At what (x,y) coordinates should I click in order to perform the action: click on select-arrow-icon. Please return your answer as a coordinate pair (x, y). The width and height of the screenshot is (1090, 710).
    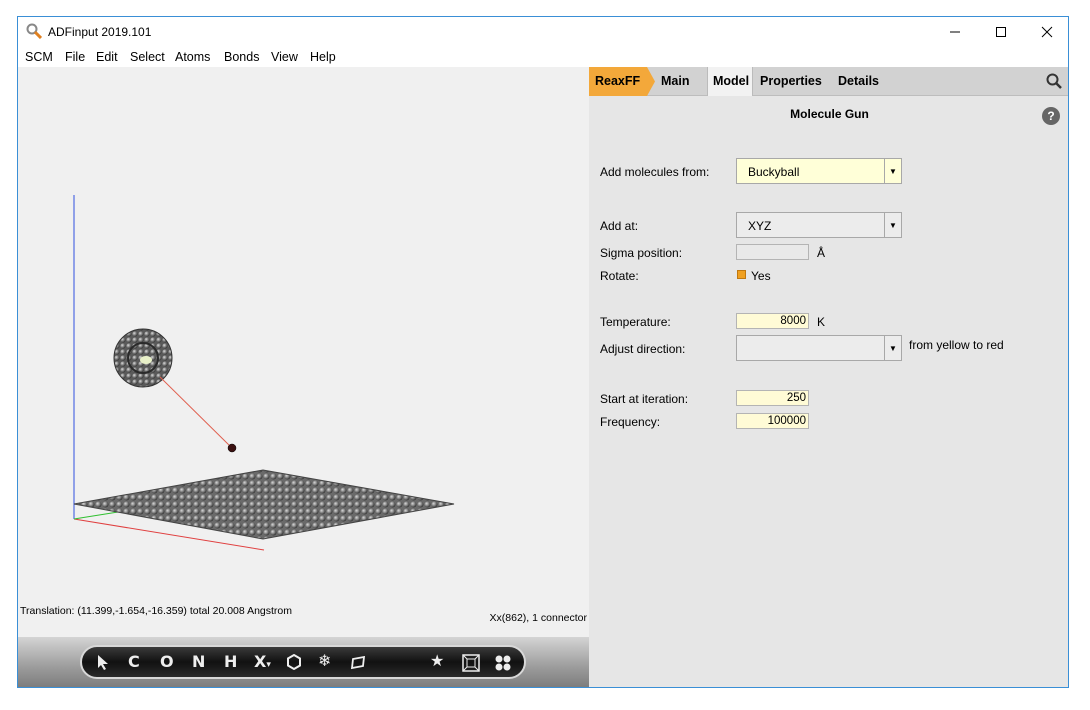
    Looking at the image, I should click on (103, 664).